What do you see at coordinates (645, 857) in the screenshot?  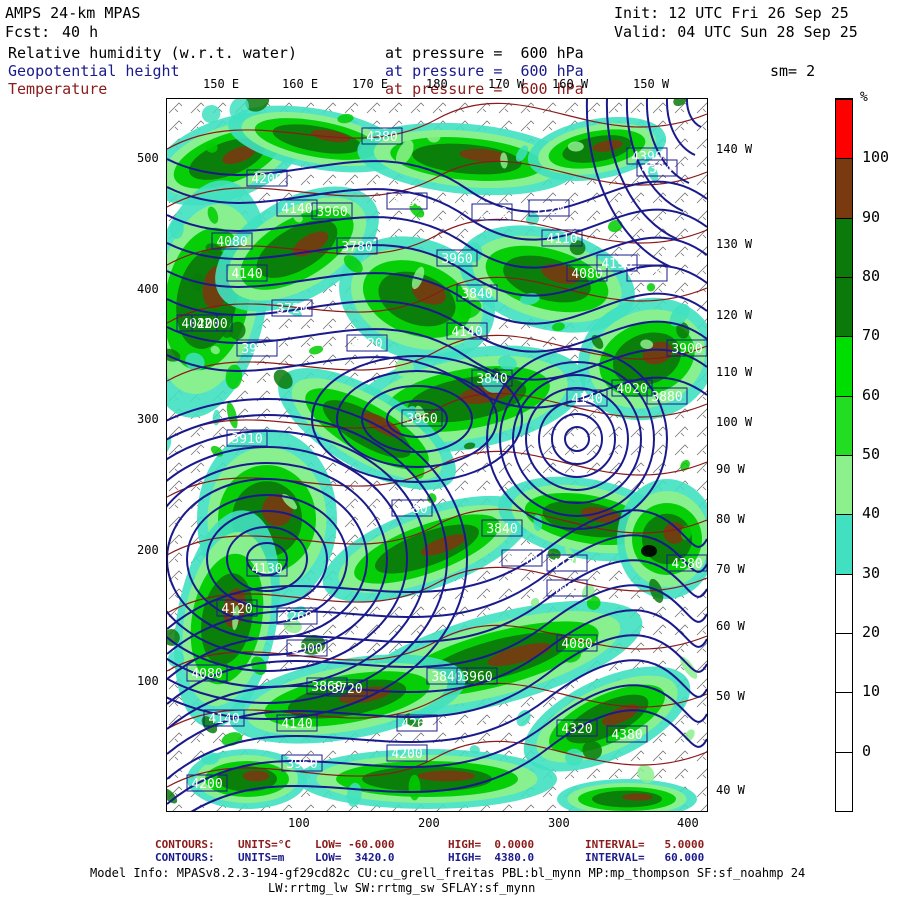 I see `height-contour-interval: INTERVAL= 60.000` at bounding box center [645, 857].